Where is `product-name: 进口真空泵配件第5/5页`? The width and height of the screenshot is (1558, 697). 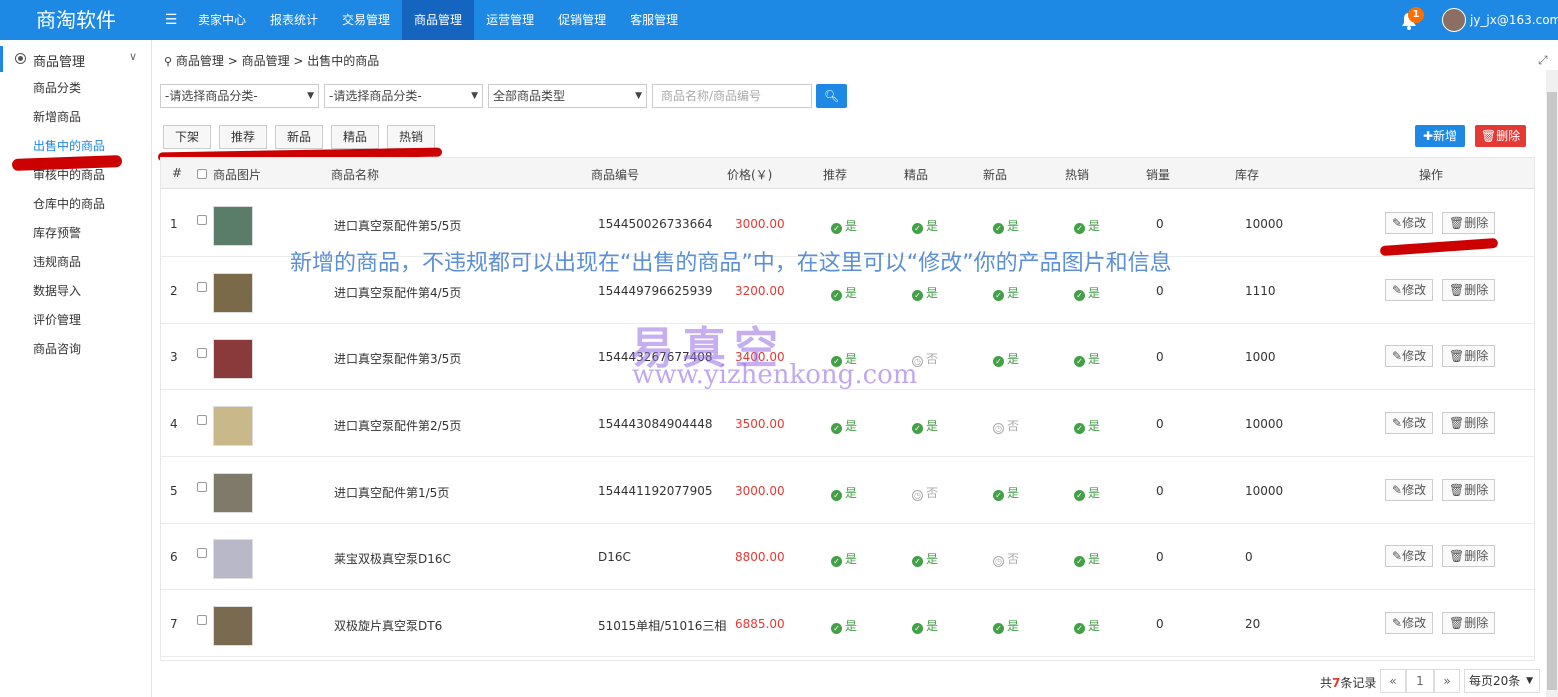
product-name: 进口真空泵配件第5/5页 is located at coordinates (397, 225).